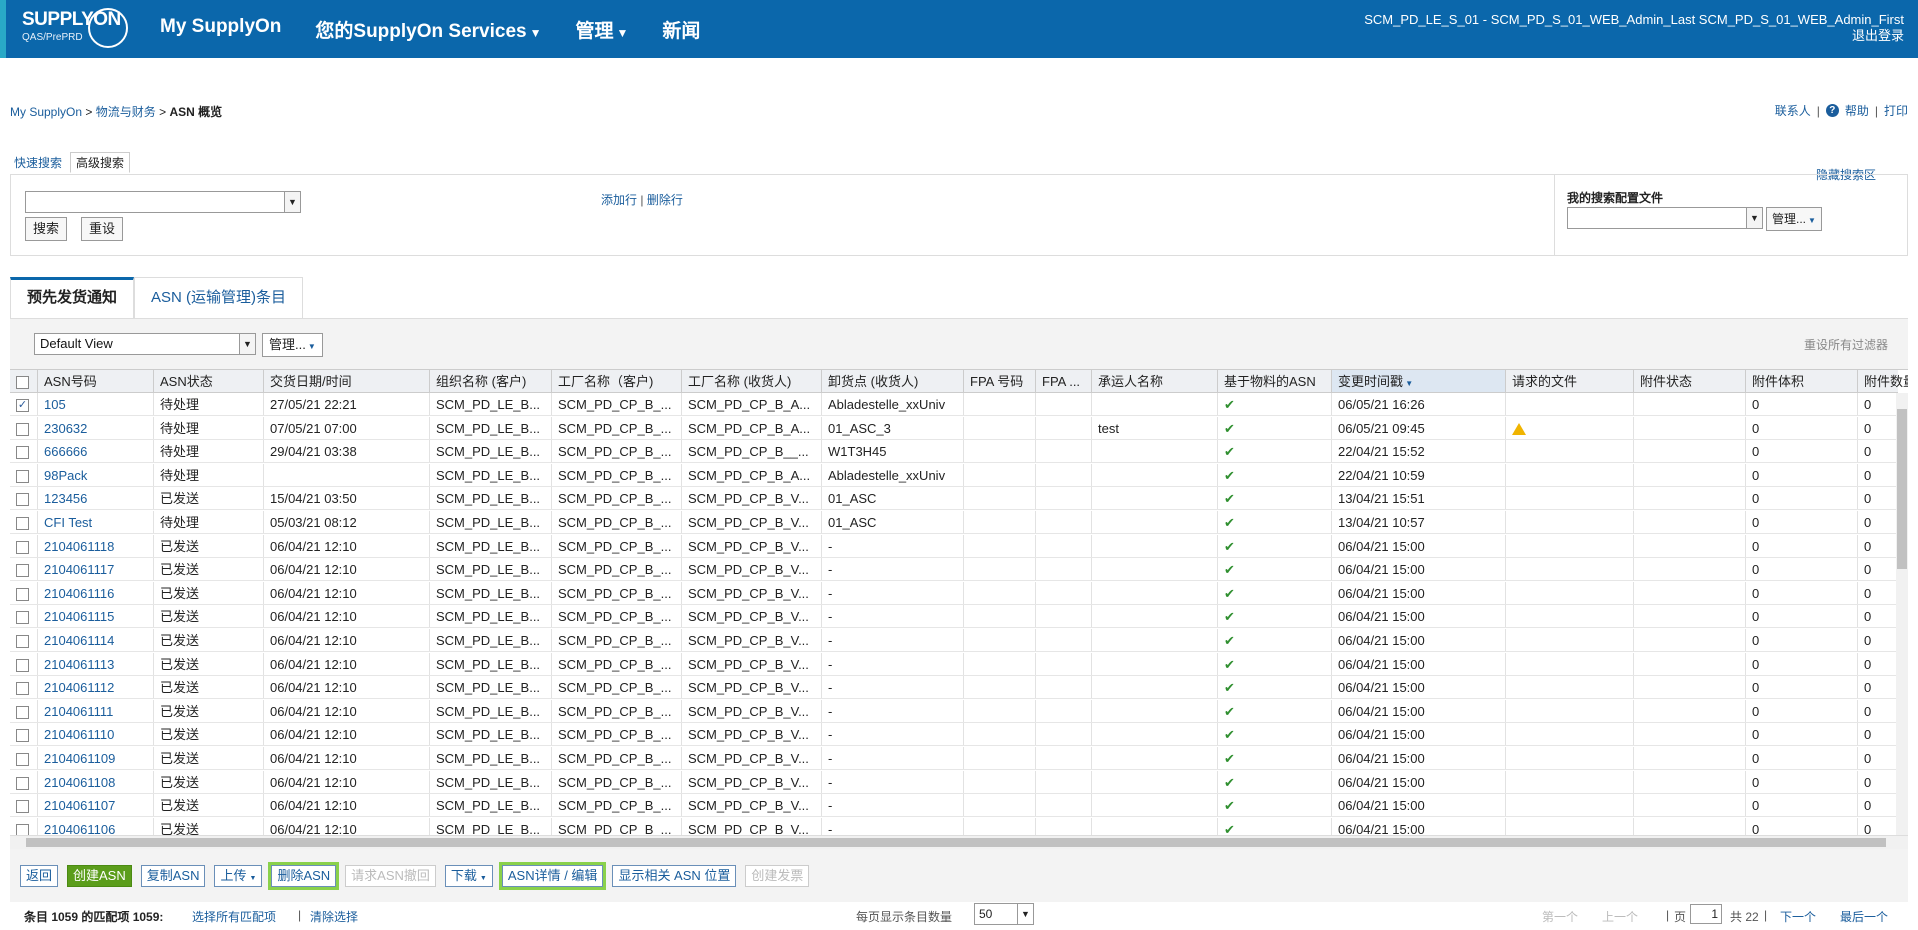 The image size is (1918, 930). I want to click on select-all-link: 选择所有匹配项, so click(234, 916).